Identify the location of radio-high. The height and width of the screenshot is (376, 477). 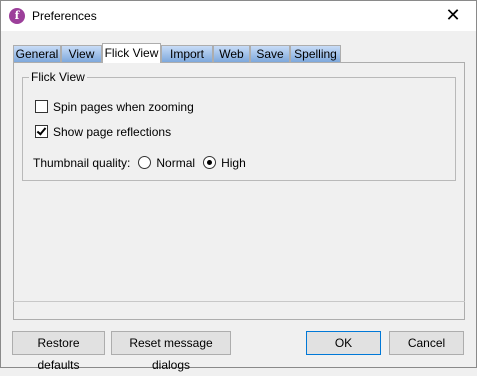
(210, 162).